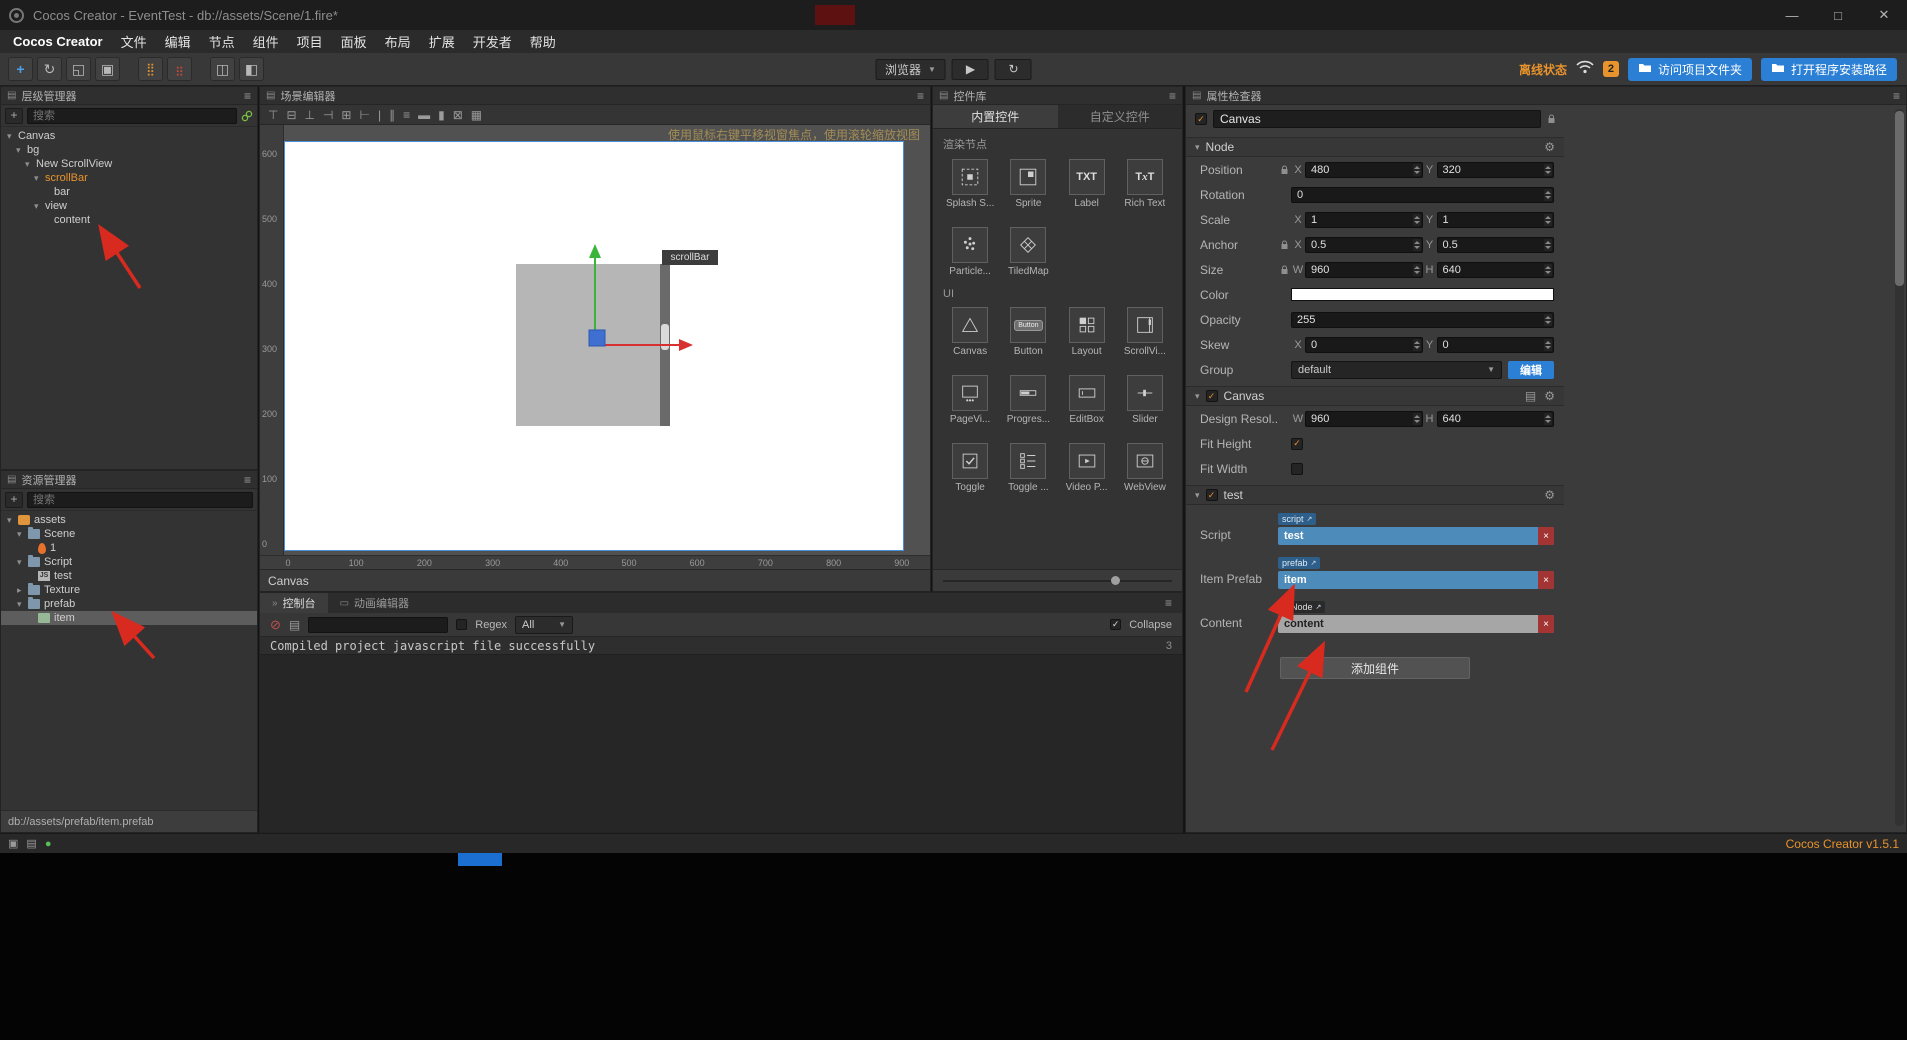 This screenshot has width=1907, height=1040. I want to click on node-active-checkbox, so click(1201, 119).